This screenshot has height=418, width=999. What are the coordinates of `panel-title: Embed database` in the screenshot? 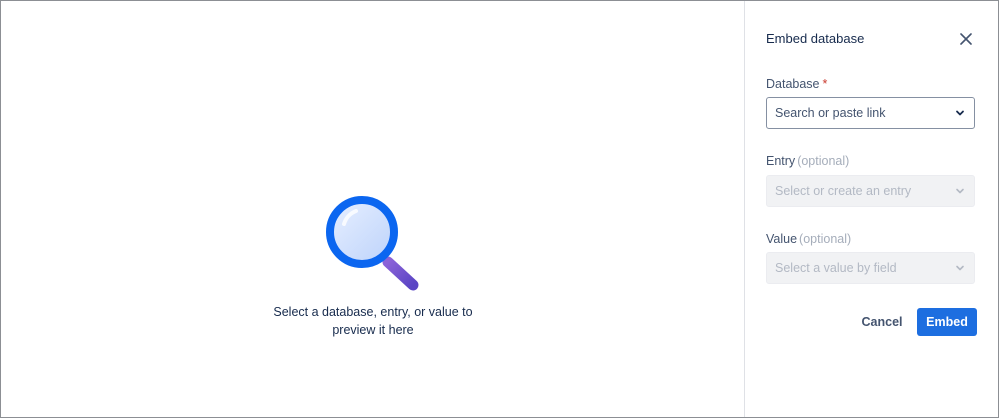 It's located at (815, 38).